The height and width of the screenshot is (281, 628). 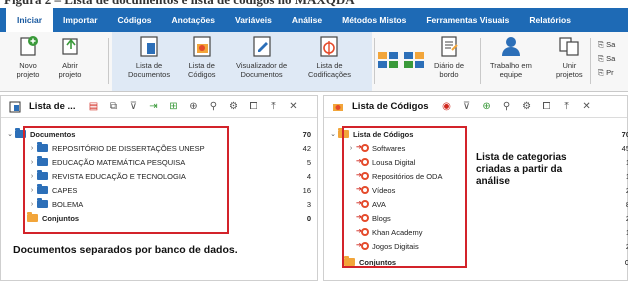 What do you see at coordinates (125, 250) in the screenshot?
I see `annotation-text: Documentos separados por banco de dados.` at bounding box center [125, 250].